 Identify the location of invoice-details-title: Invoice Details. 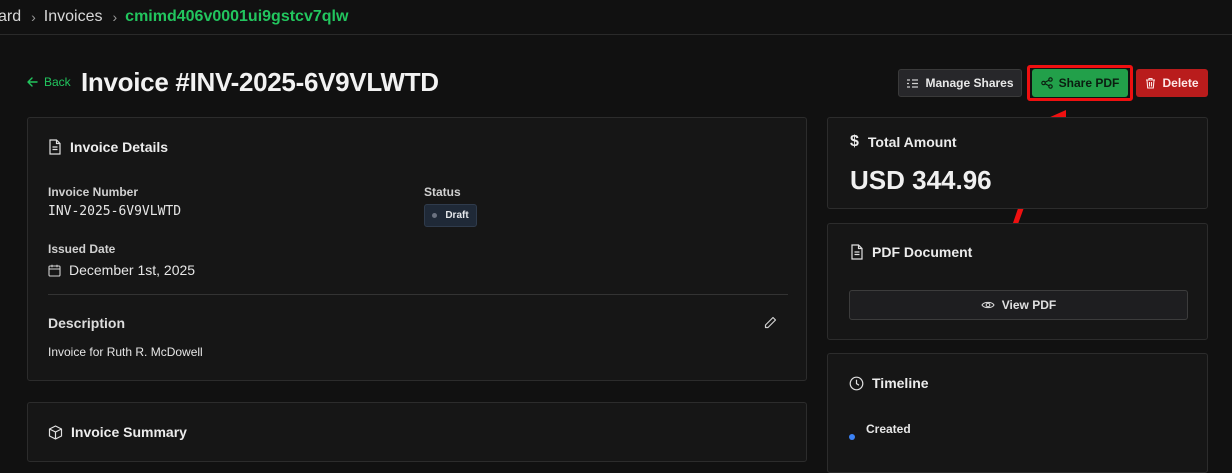
(119, 147).